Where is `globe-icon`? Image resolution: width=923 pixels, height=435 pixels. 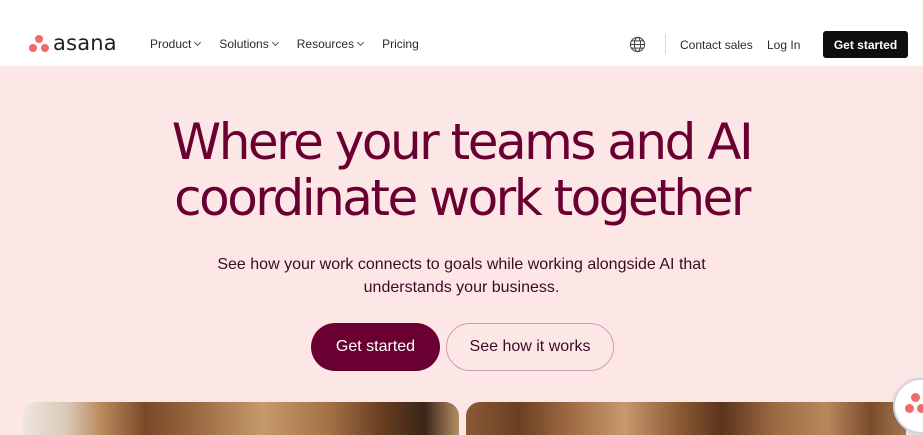
globe-icon is located at coordinates (637, 44).